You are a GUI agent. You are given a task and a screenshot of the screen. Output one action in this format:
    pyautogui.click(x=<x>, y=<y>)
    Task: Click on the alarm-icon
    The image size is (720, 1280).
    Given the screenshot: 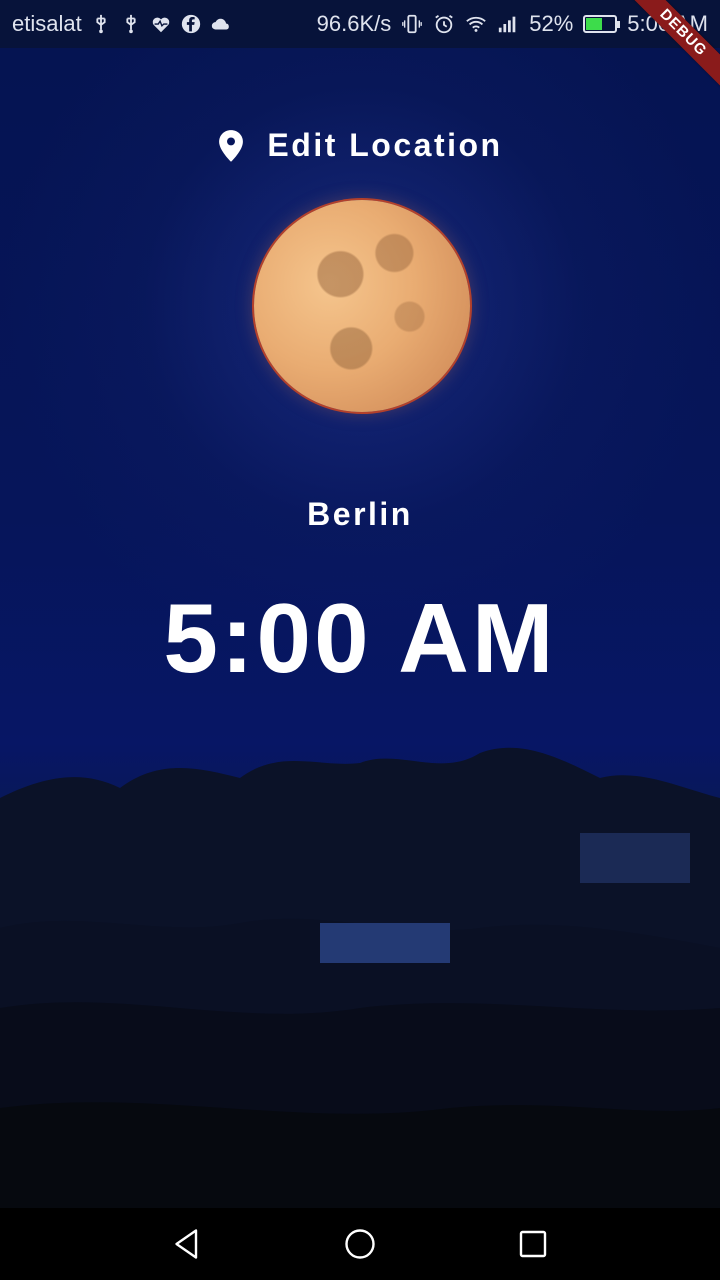 What is the action you would take?
    pyautogui.click(x=444, y=24)
    